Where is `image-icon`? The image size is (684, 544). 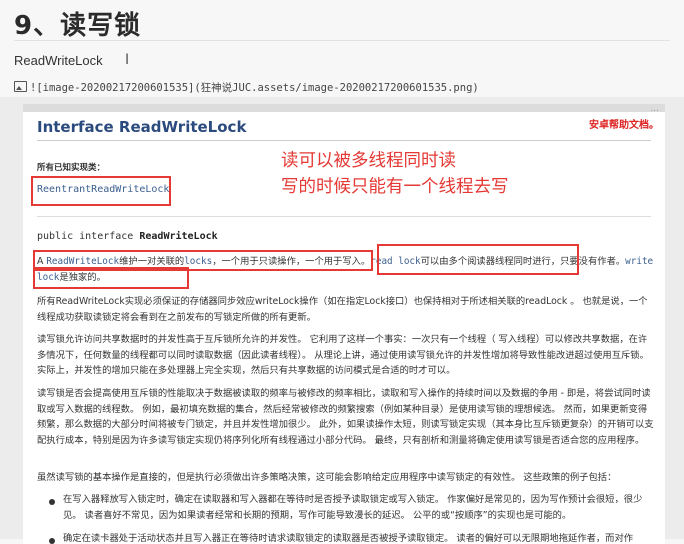 image-icon is located at coordinates (20, 86).